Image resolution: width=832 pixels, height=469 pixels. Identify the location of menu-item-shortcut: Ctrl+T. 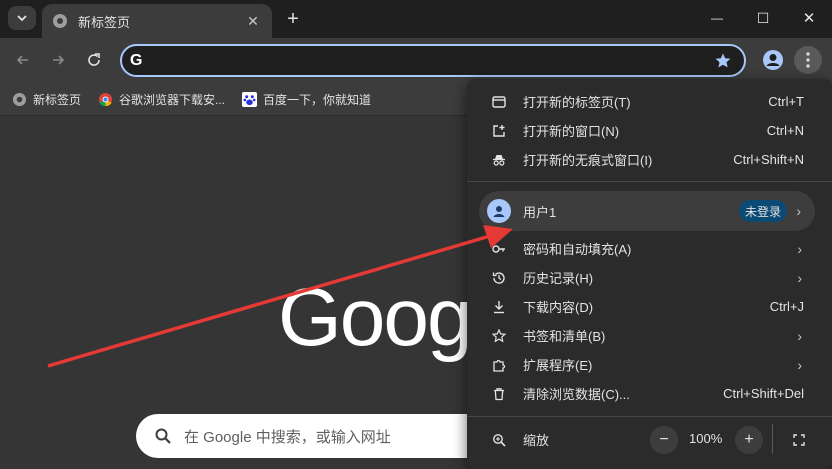
(786, 101).